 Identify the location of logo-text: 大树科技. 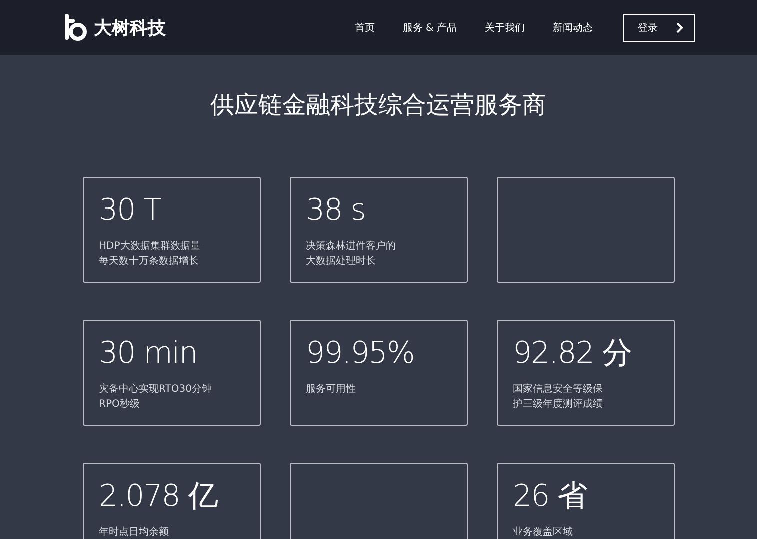
(130, 28).